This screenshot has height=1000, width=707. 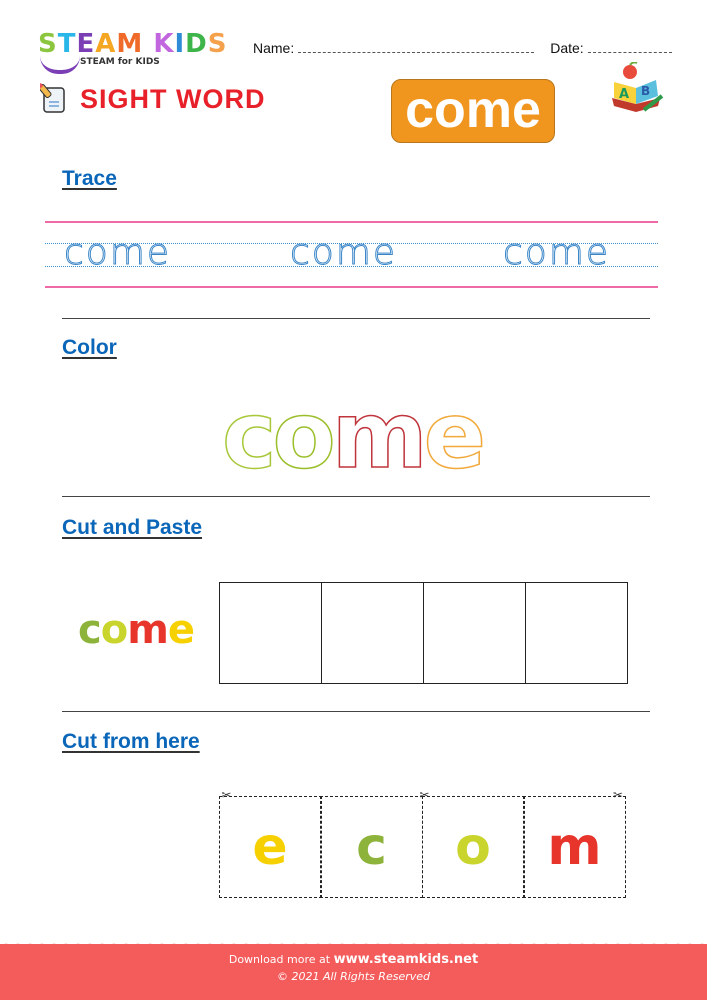 I want to click on cut-letter-box: ✂ e, so click(x=270, y=843).